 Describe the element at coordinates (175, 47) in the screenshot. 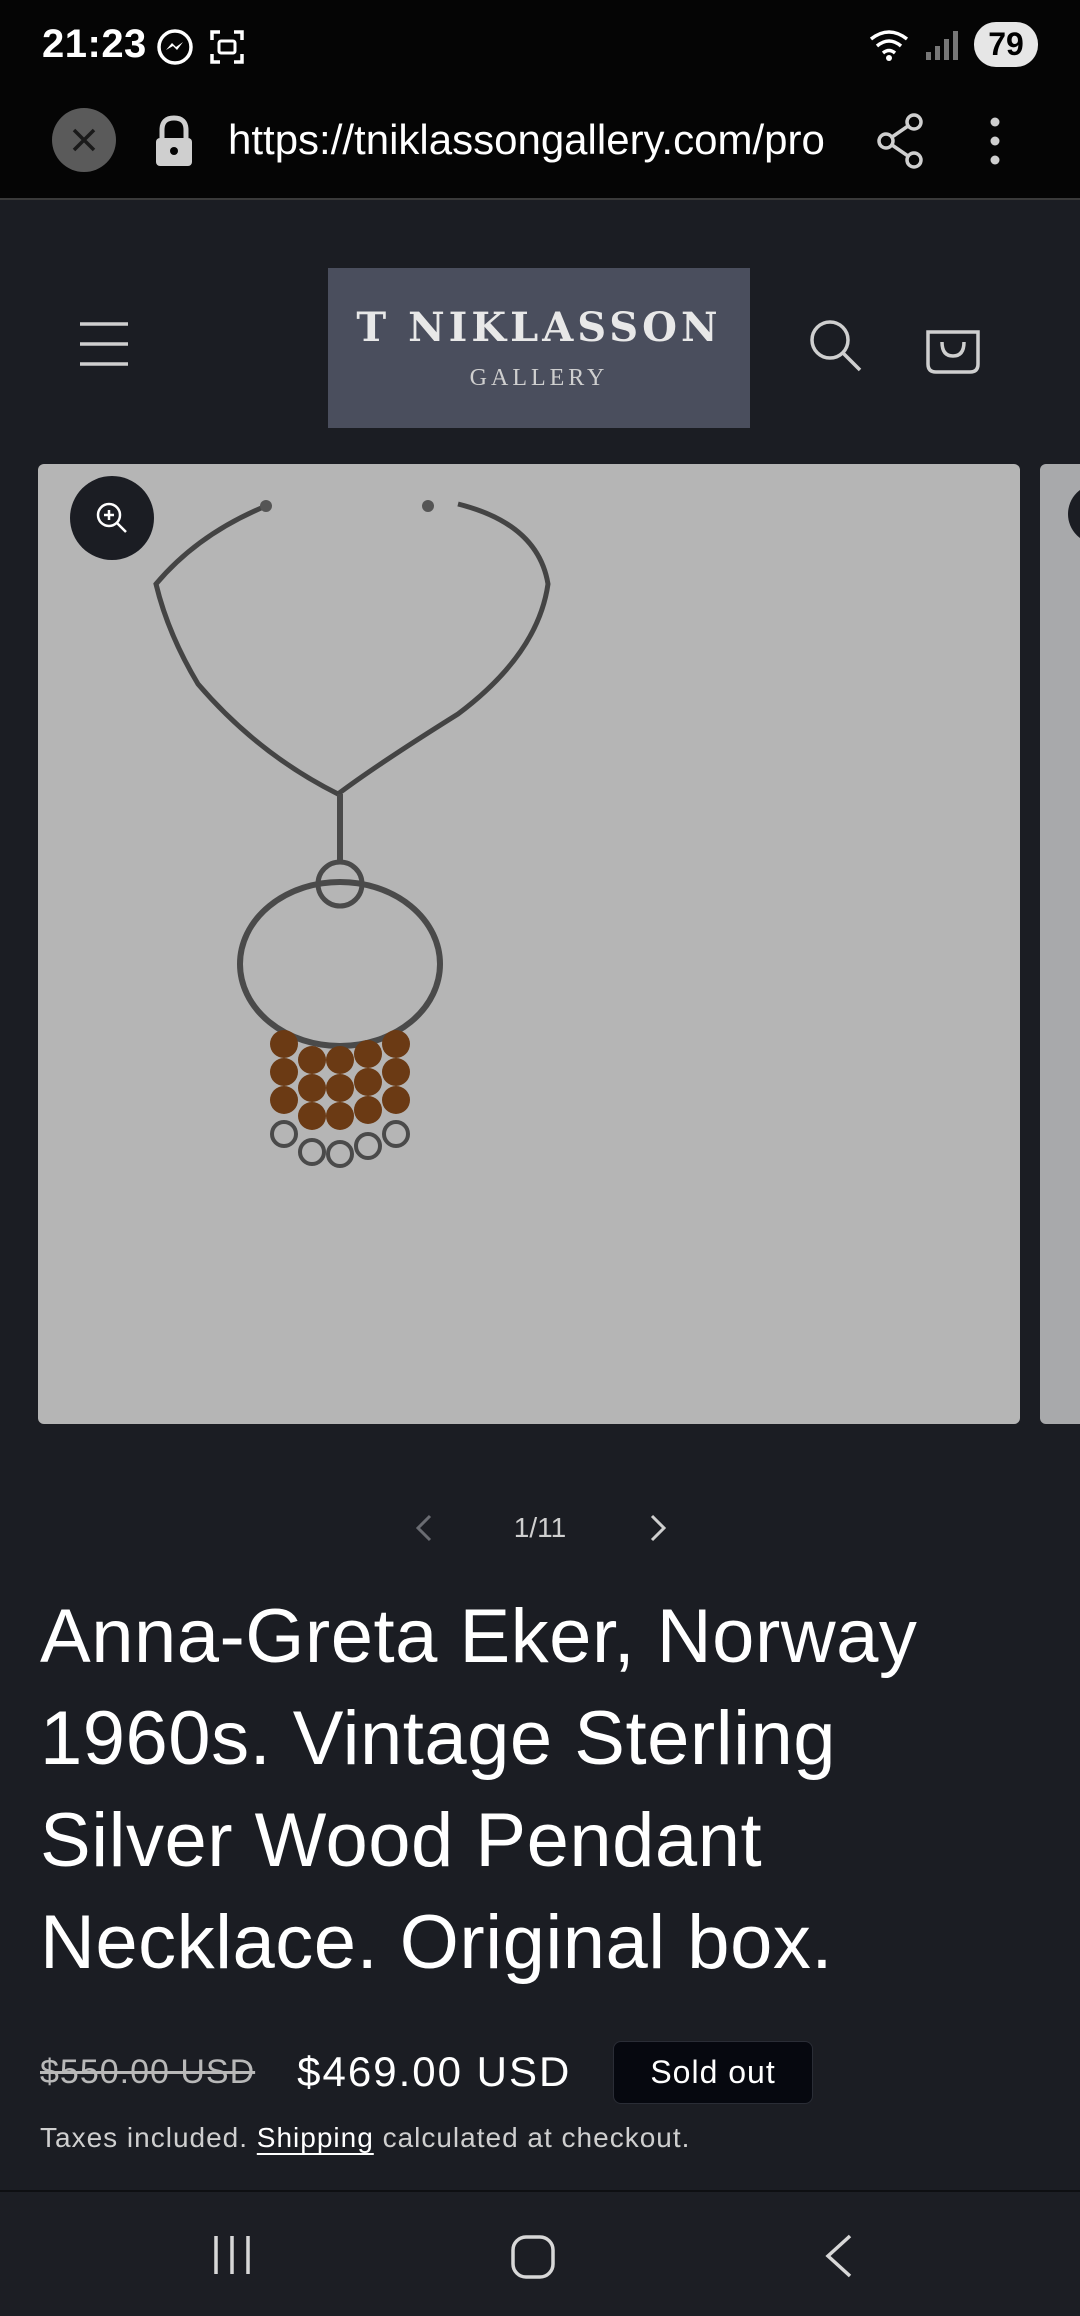

I see `messenger-icon` at that location.